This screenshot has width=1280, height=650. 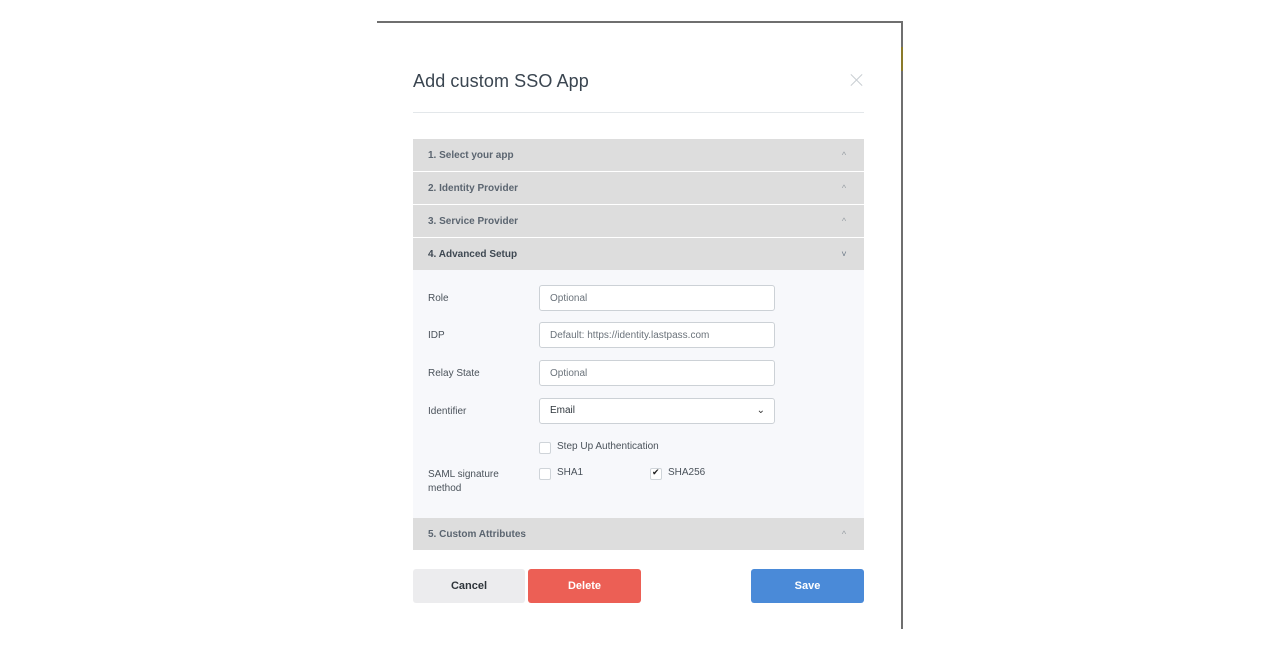 What do you see at coordinates (638, 534) in the screenshot?
I see `accordion-section-custom-attributes: 5. Custom Attributes ^` at bounding box center [638, 534].